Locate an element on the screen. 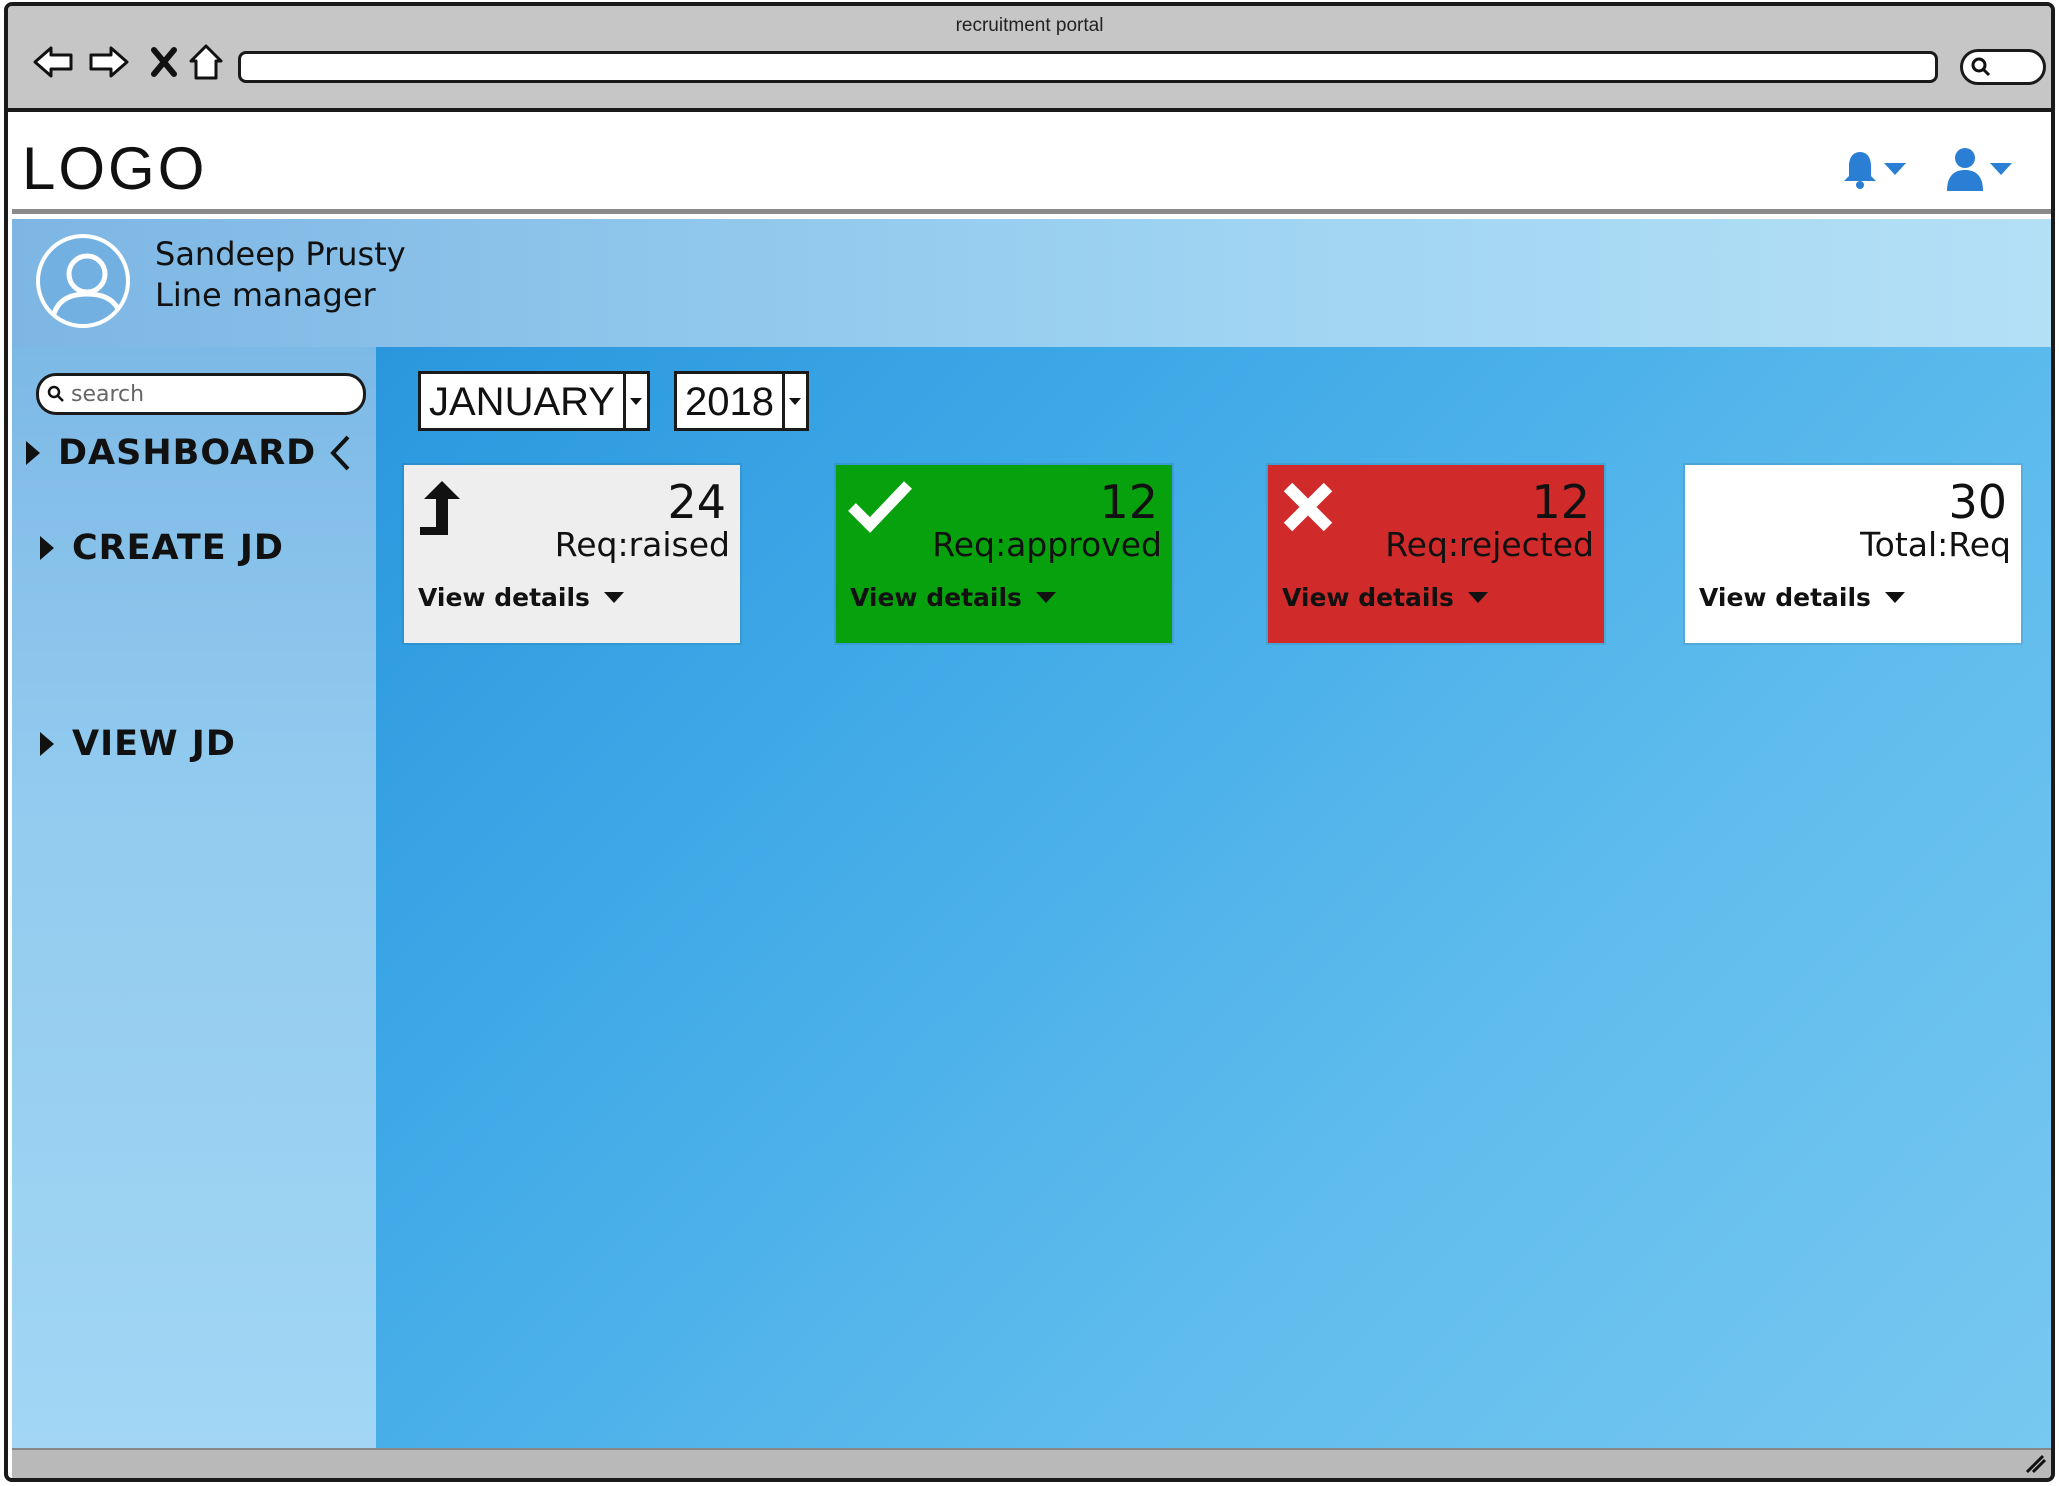  card-label: Req:raised is located at coordinates (642, 544).